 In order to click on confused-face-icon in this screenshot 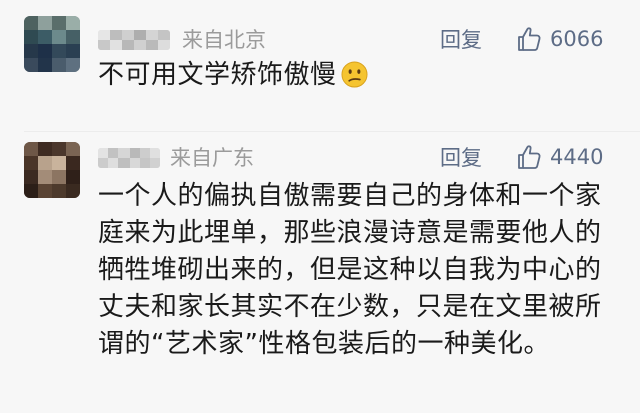, I will do `click(354, 74)`.